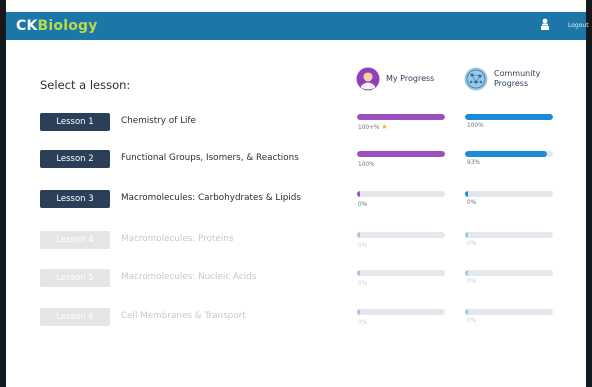 Image resolution: width=592 pixels, height=387 pixels. Describe the element at coordinates (177, 239) in the screenshot. I see `lesson-name: Macromolecules: Proteins` at that location.